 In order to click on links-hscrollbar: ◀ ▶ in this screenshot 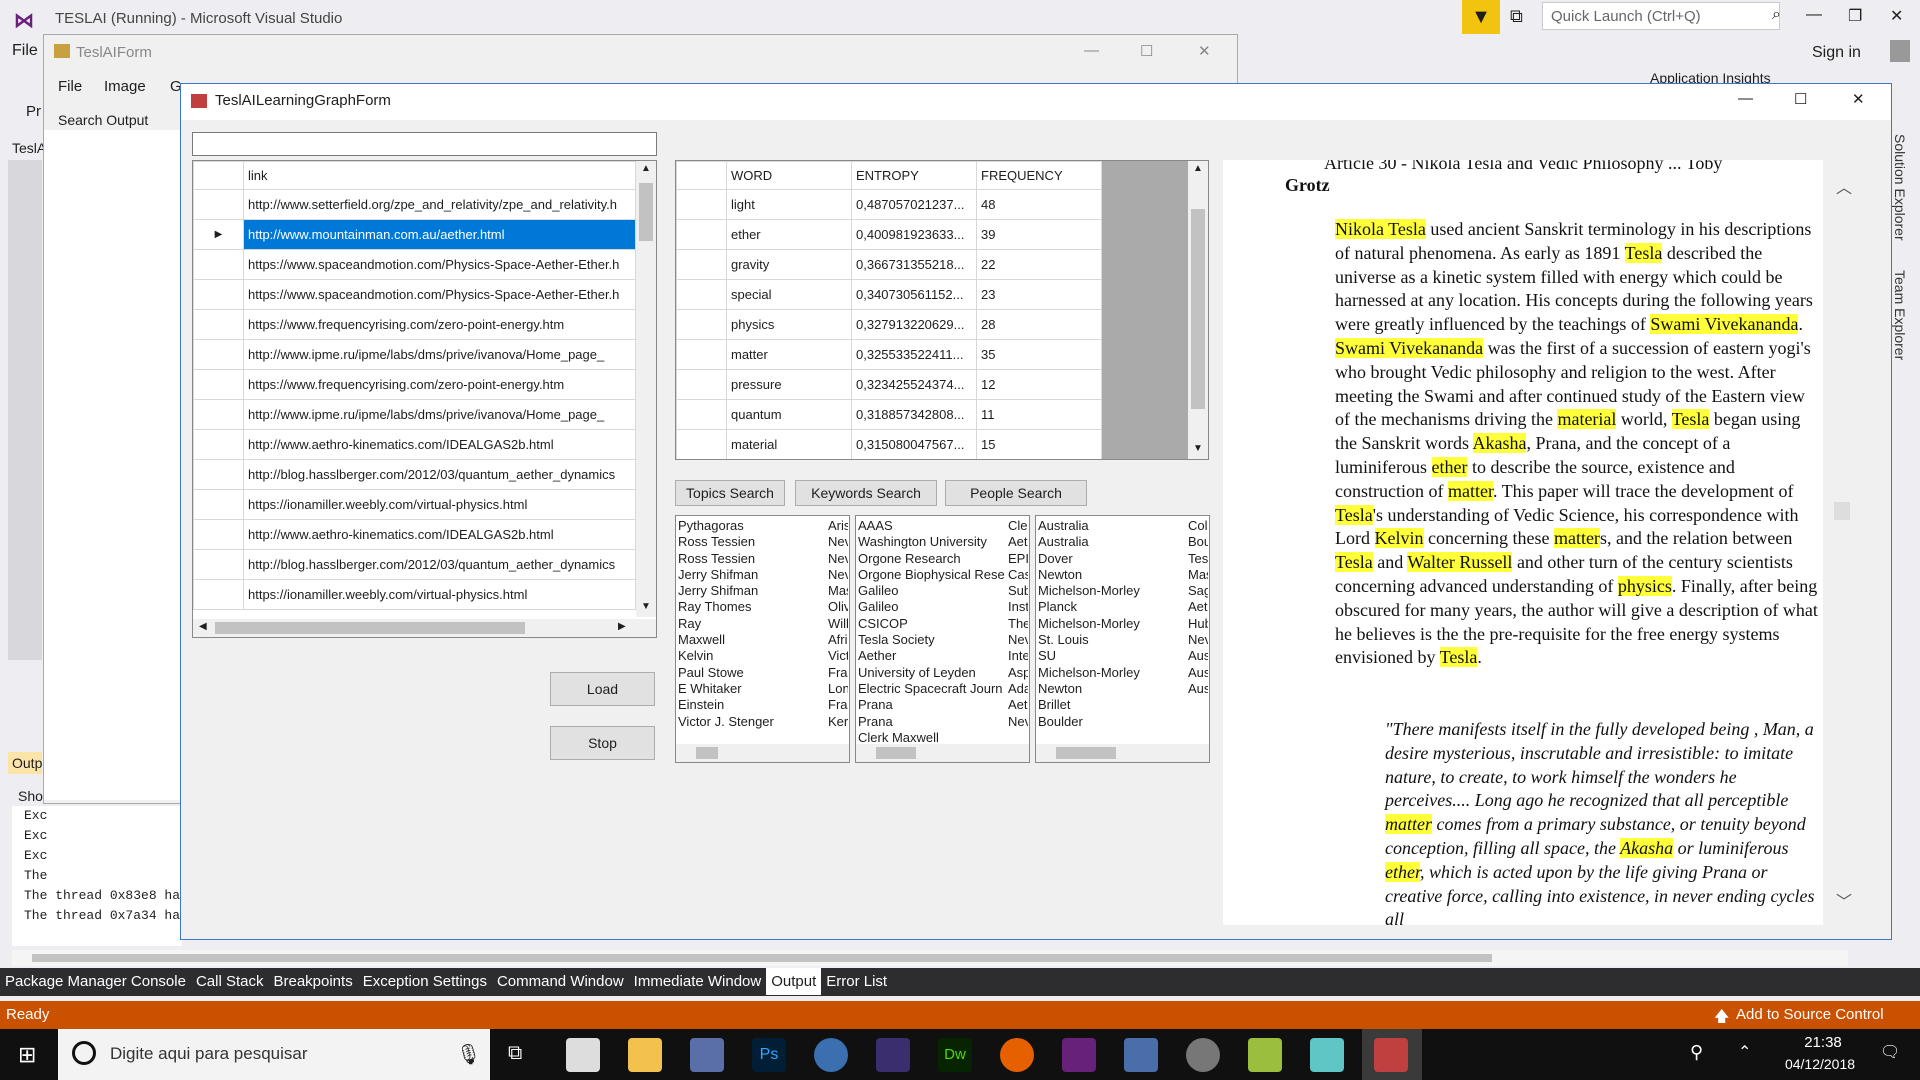, I will do `click(424, 628)`.